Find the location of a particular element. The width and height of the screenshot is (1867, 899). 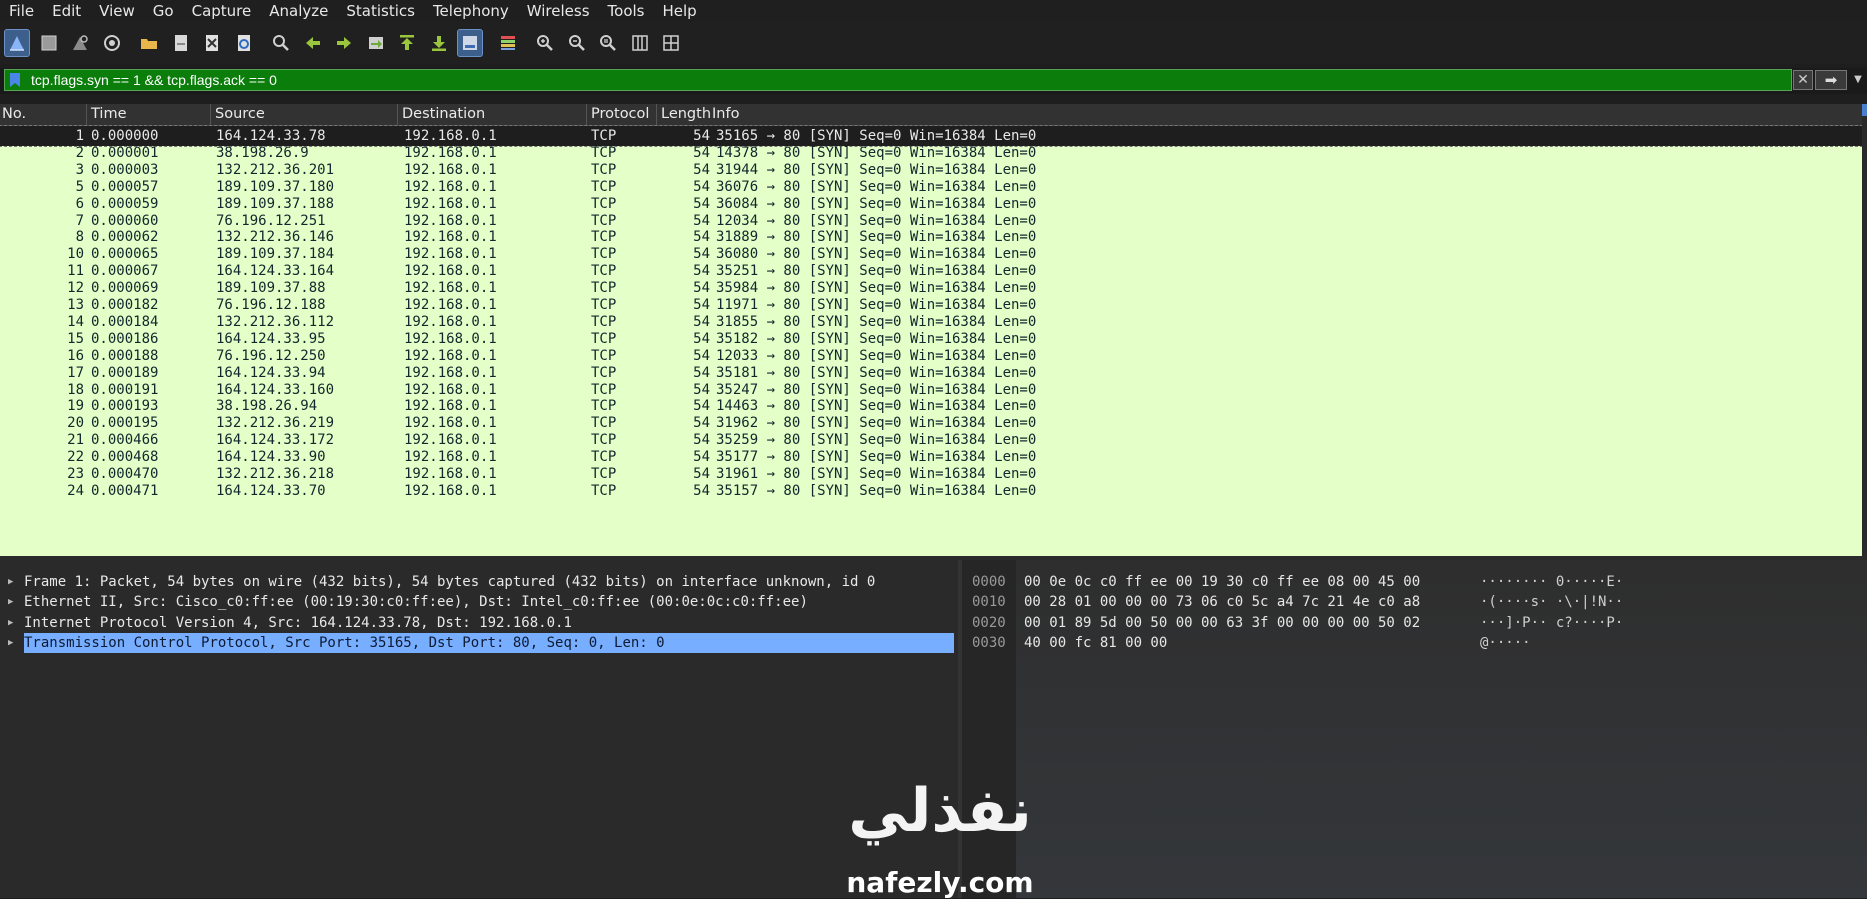

chevron-down-icon: ▼ is located at coordinates (1858, 80).